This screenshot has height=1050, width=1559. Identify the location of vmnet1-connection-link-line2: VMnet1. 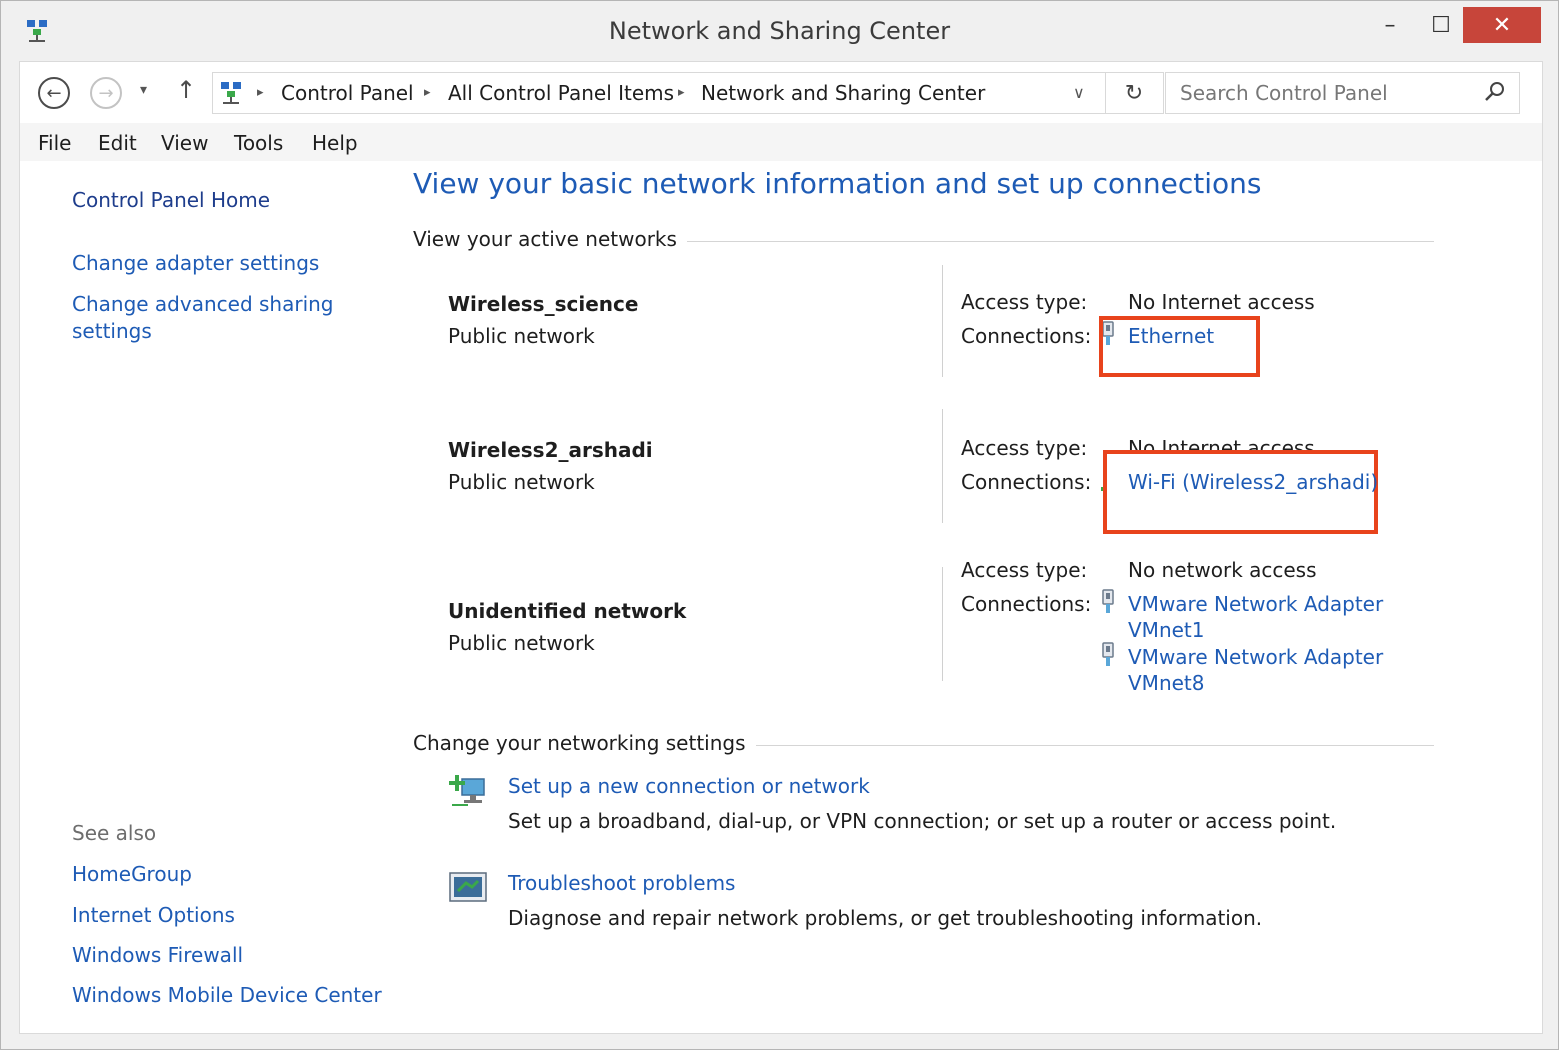
(1166, 630).